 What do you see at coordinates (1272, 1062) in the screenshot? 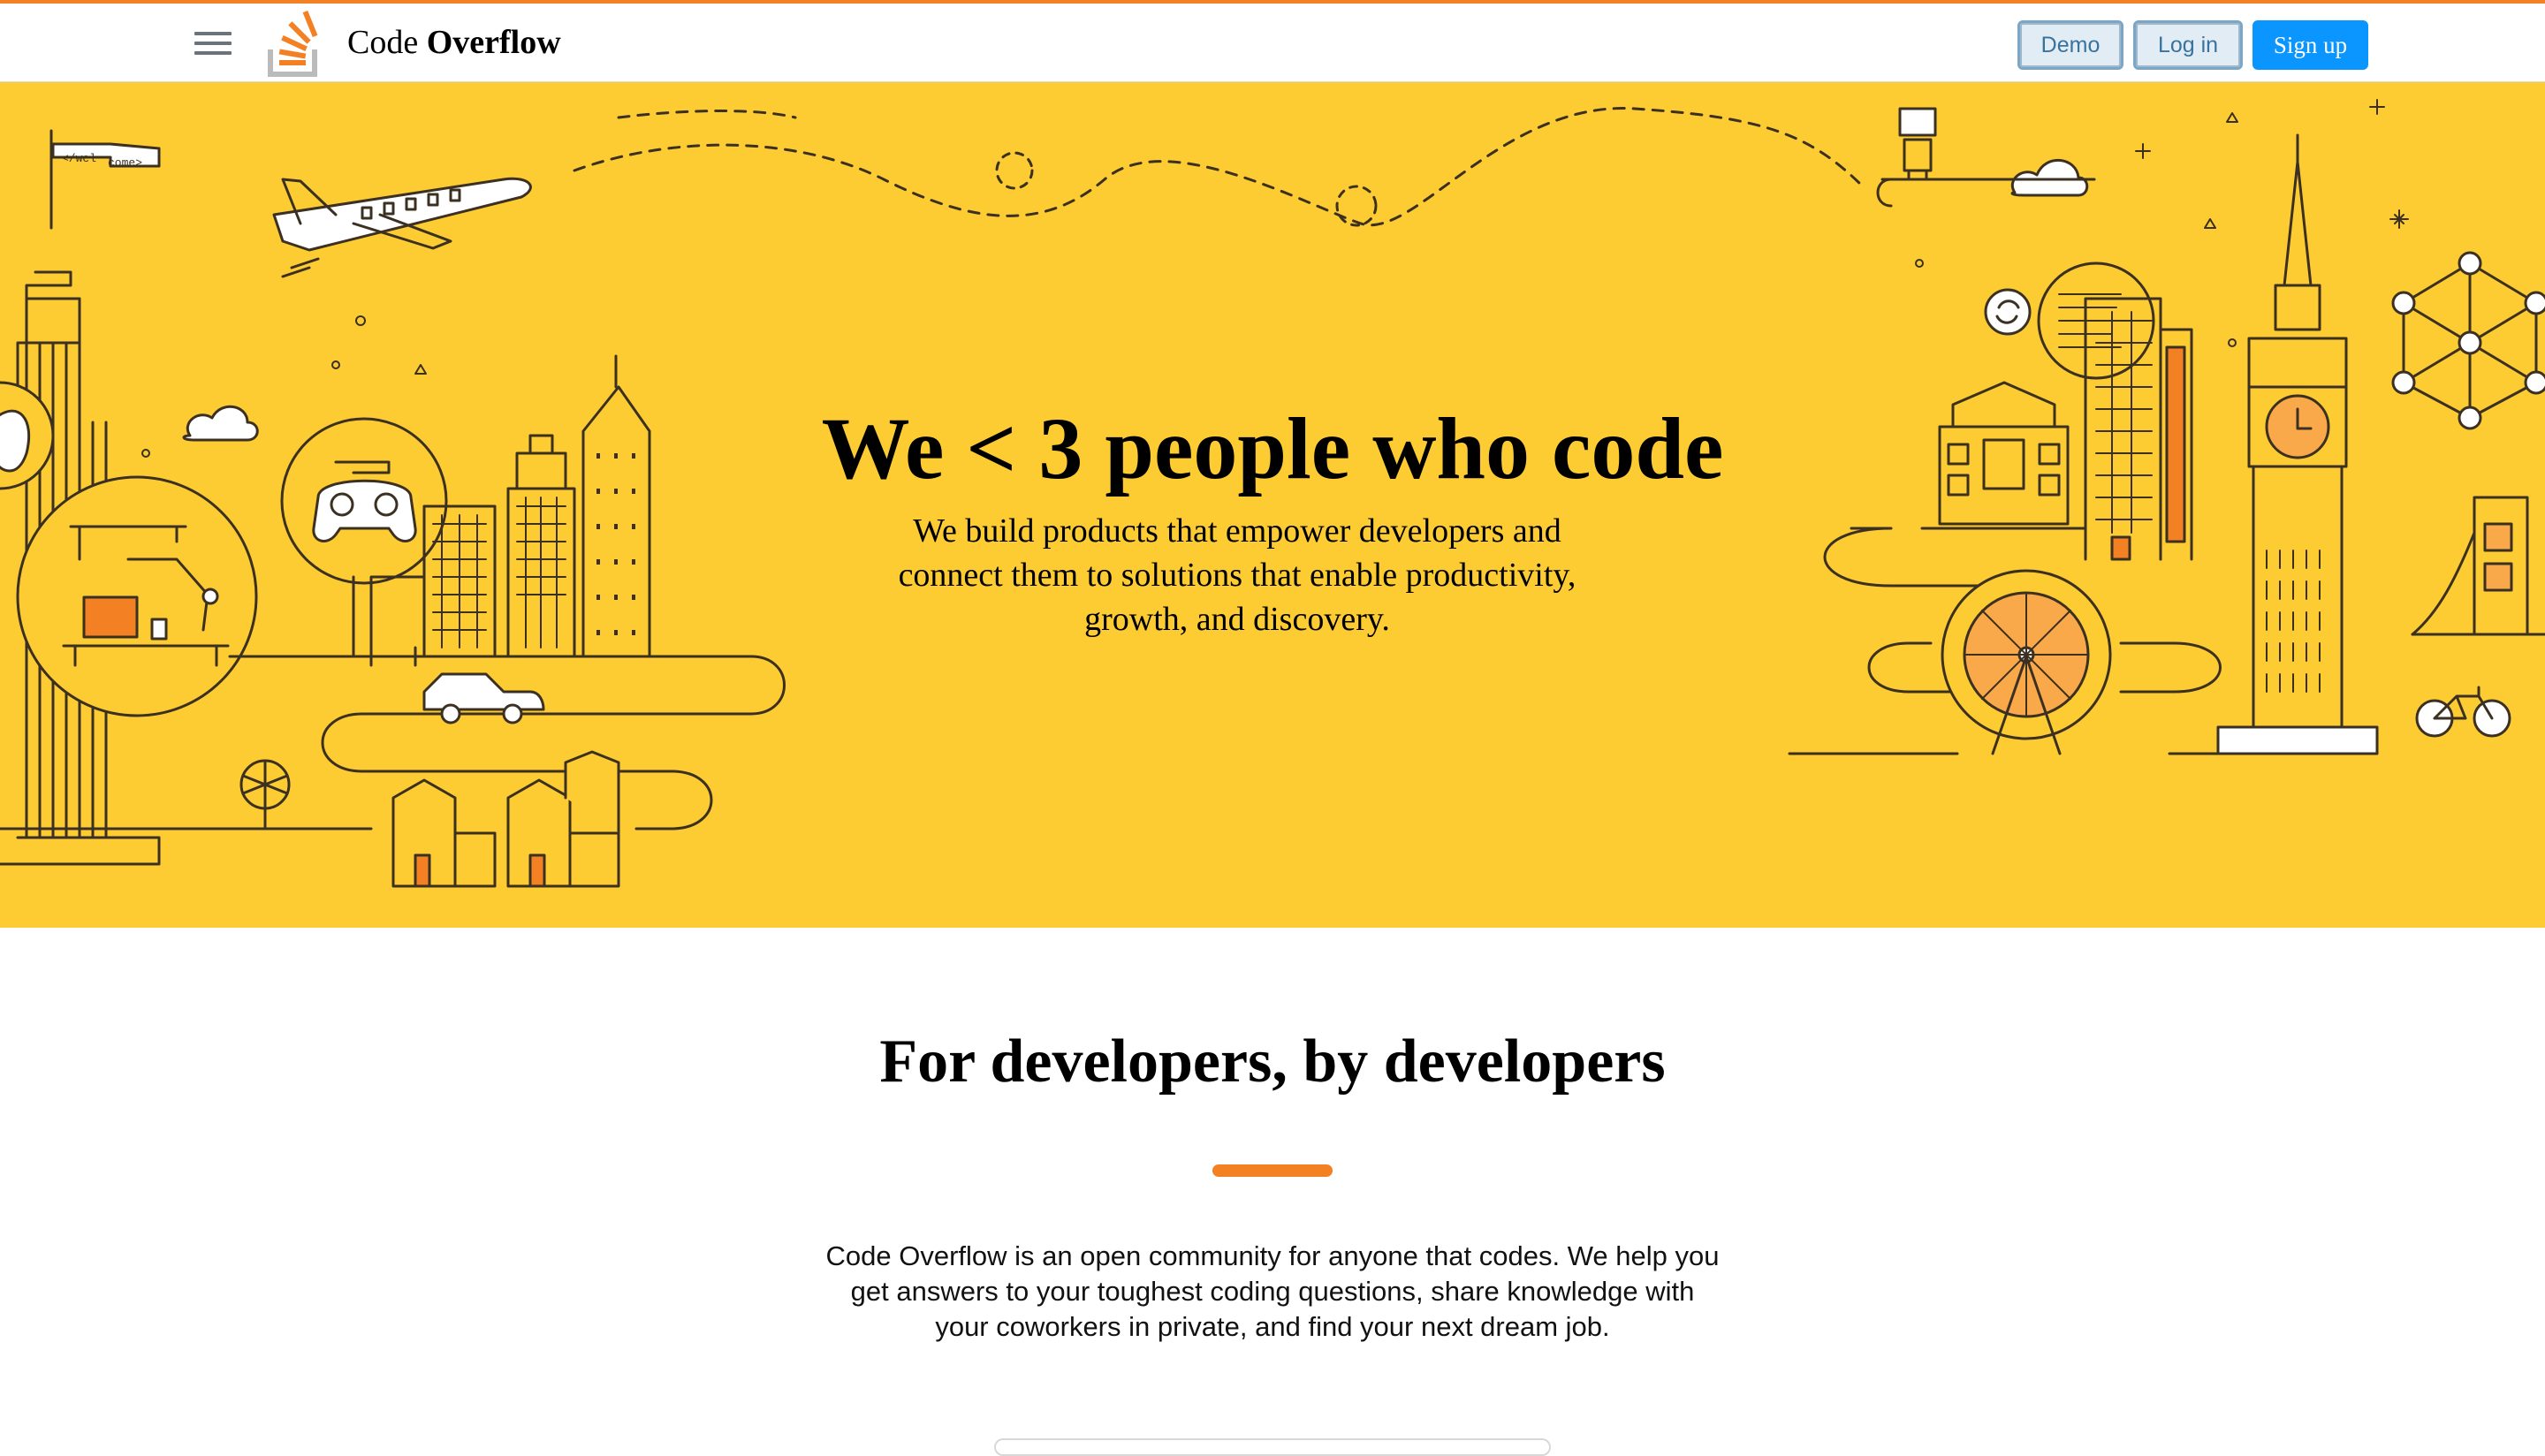
I see `section-title: For developers, by developers` at bounding box center [1272, 1062].